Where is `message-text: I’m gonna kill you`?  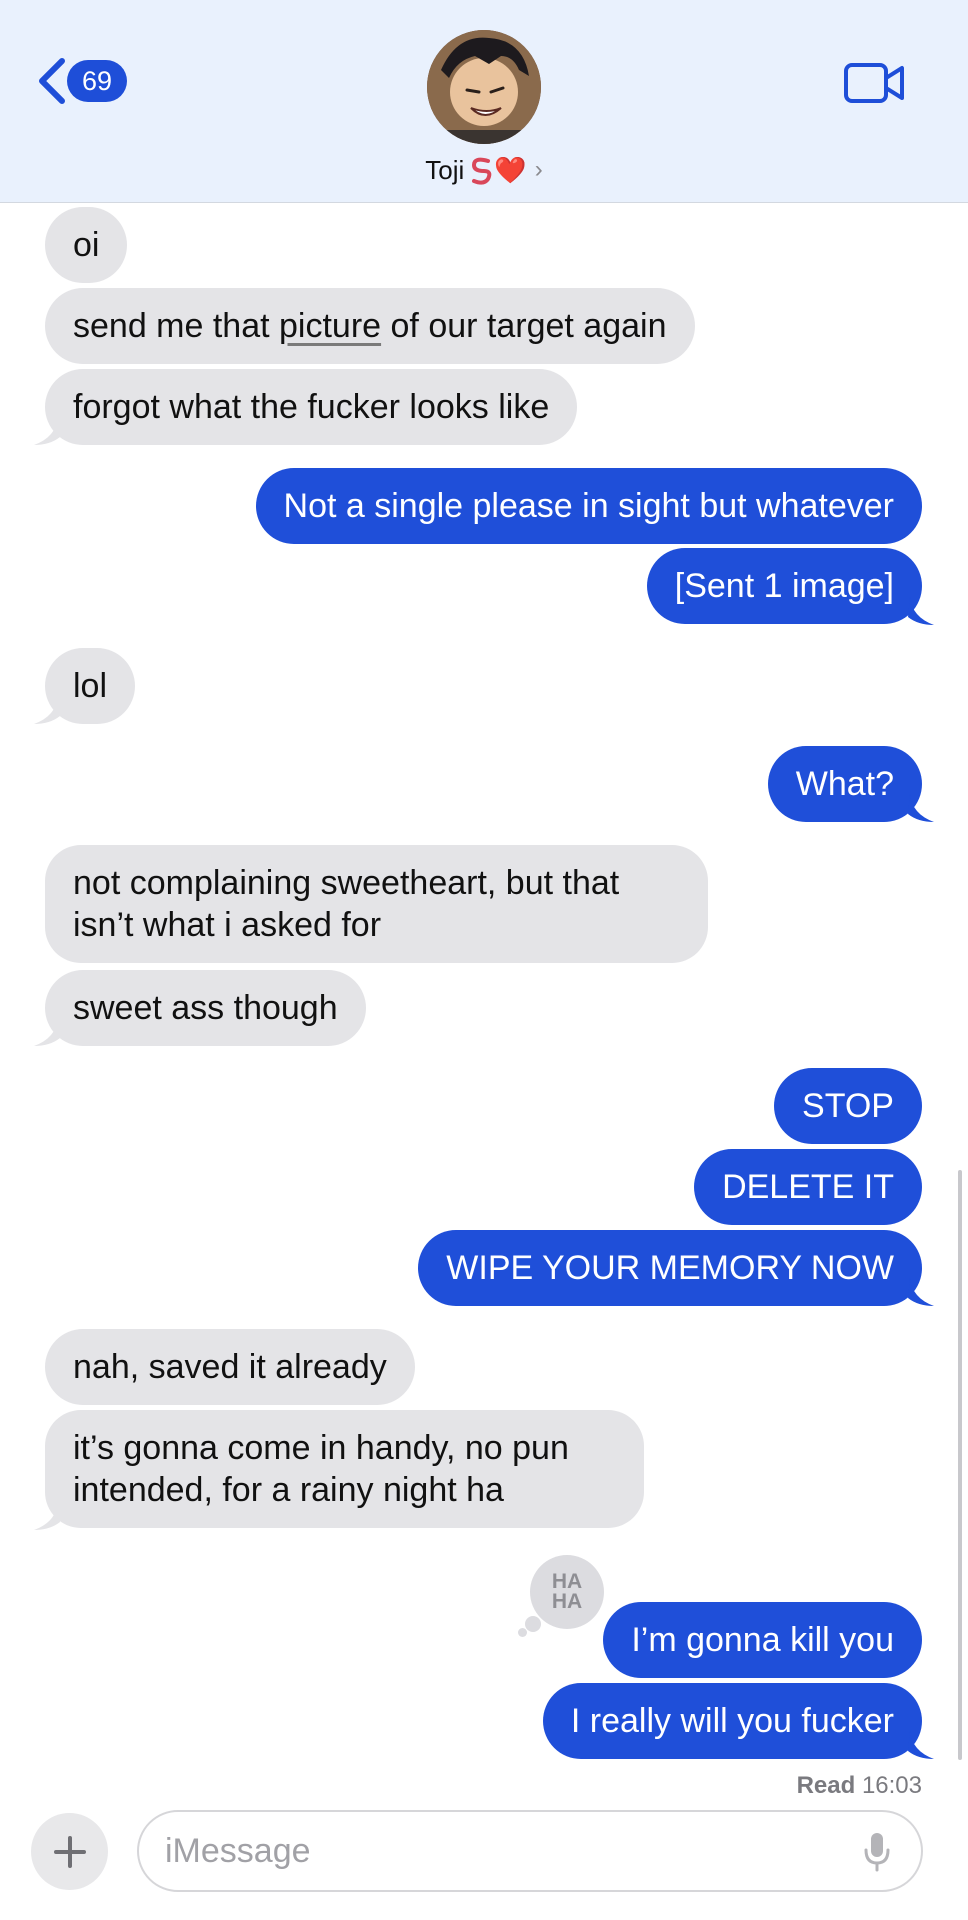
message-text: I’m gonna kill you is located at coordinates (762, 1640).